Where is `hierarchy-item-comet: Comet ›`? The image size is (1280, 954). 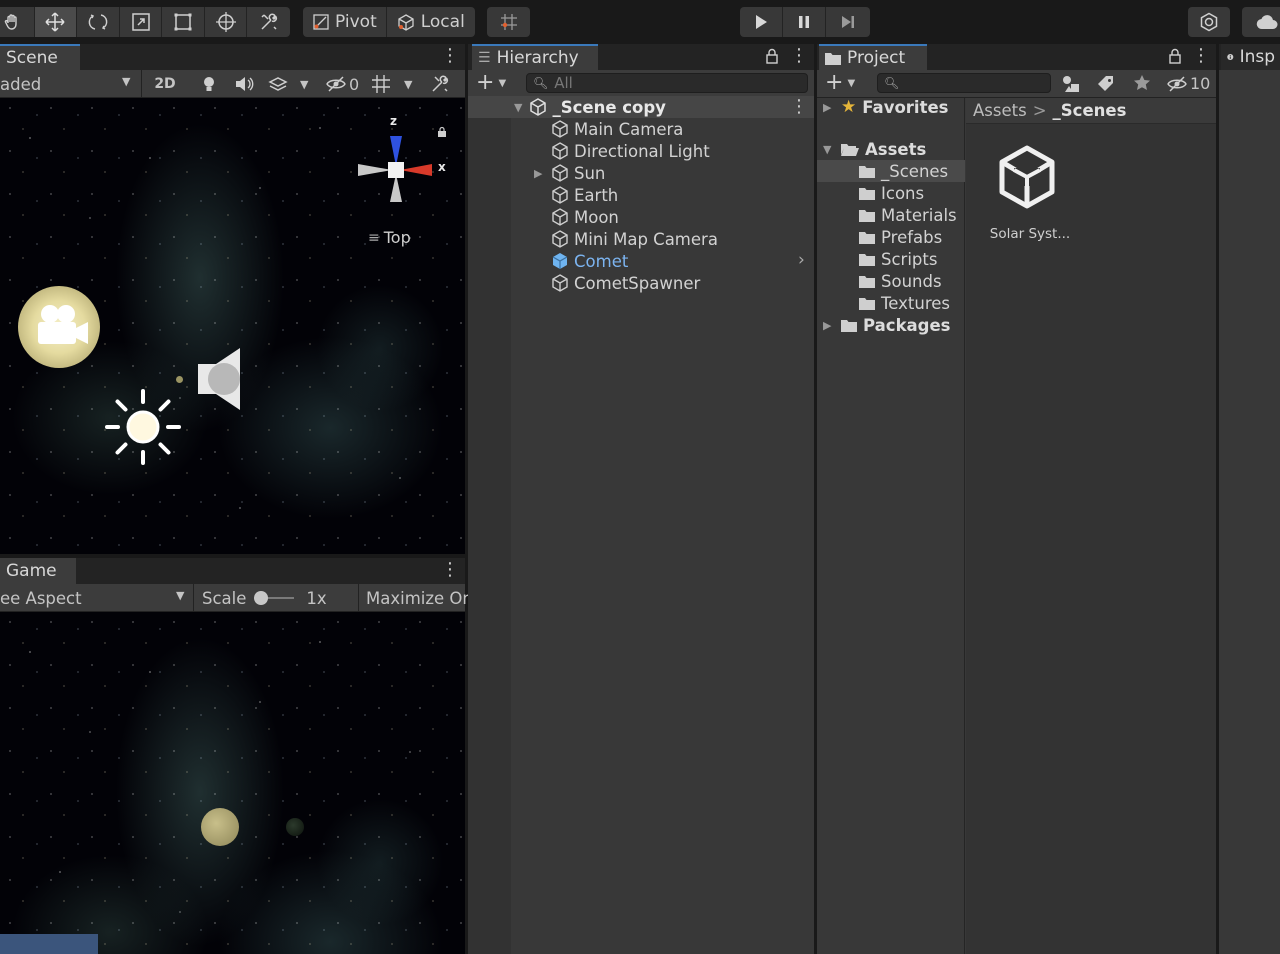
hierarchy-item-comet: Comet › is located at coordinates (641, 261).